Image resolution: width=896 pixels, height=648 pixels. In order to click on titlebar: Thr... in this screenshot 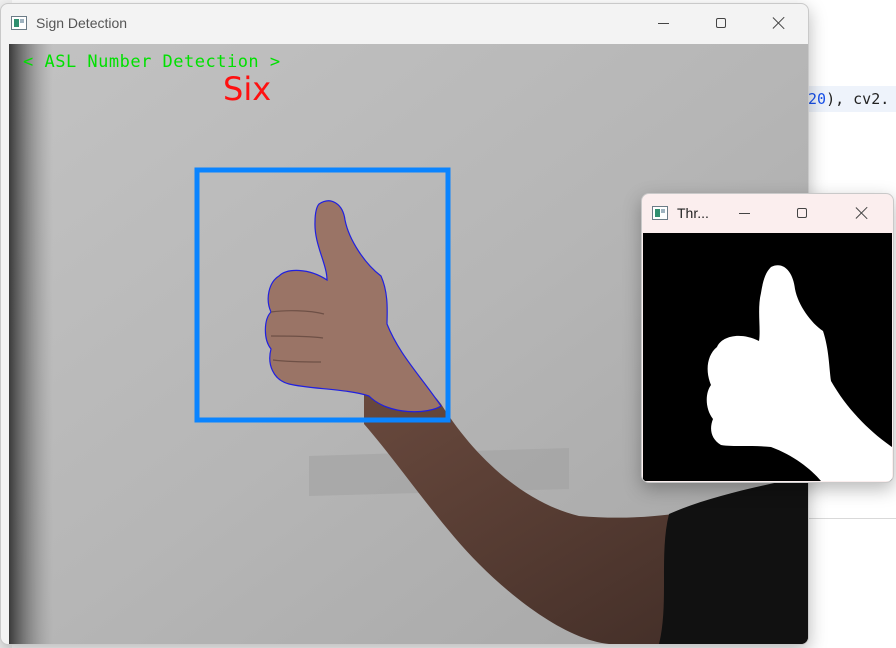, I will do `click(767, 213)`.